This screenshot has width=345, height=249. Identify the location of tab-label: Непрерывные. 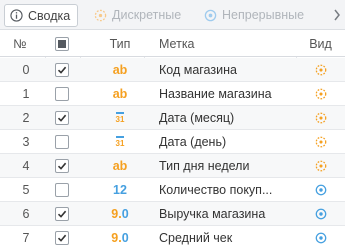
(263, 15).